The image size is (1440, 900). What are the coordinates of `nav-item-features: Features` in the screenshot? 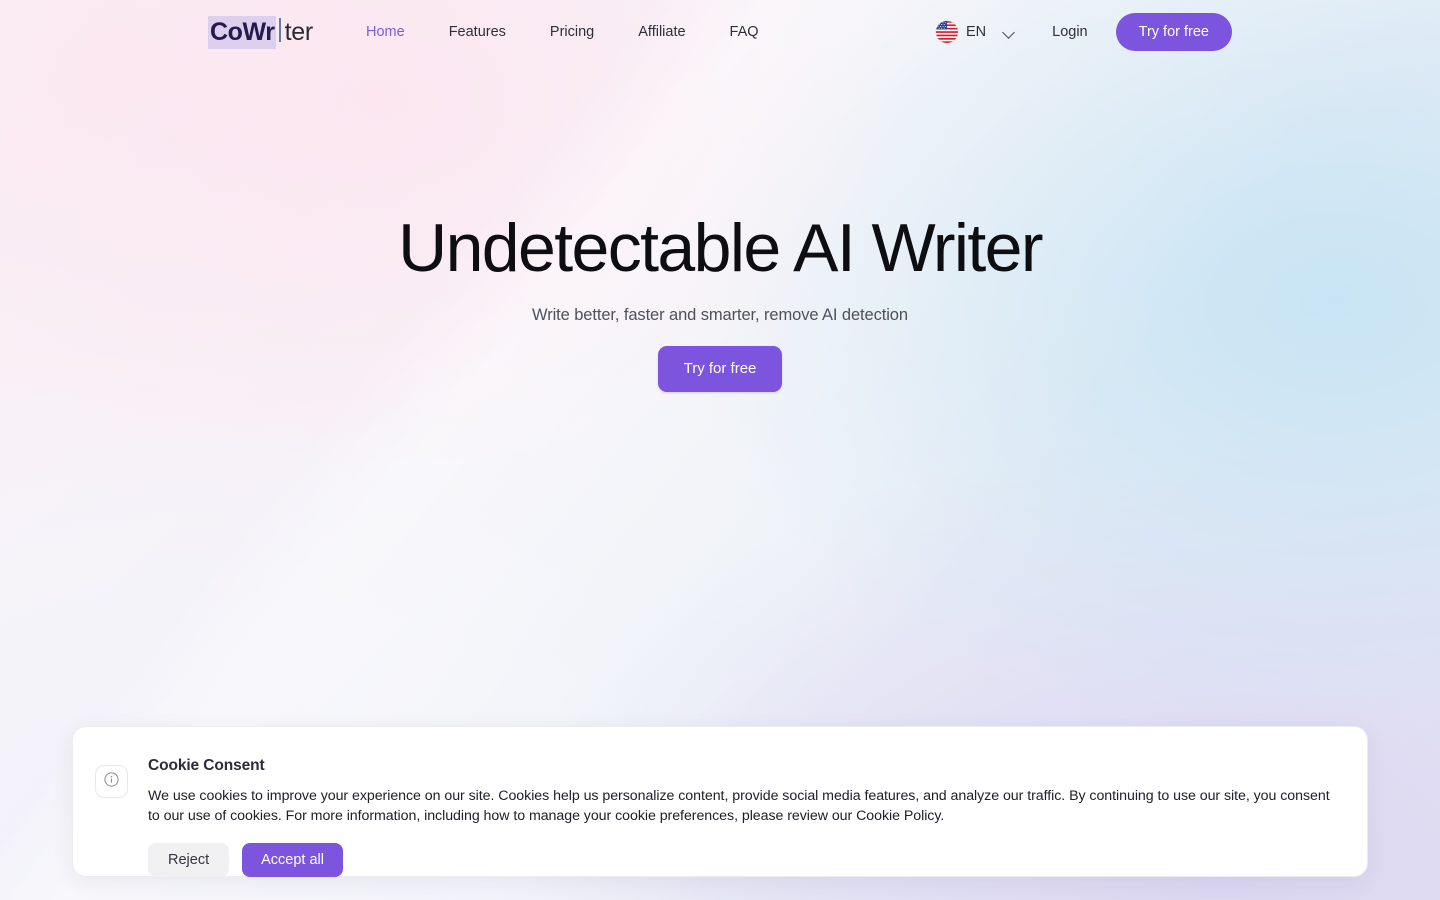 It's located at (477, 32).